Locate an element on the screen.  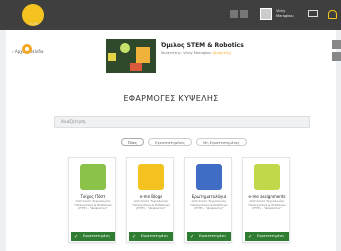
group-image is located at coordinates (131, 56).